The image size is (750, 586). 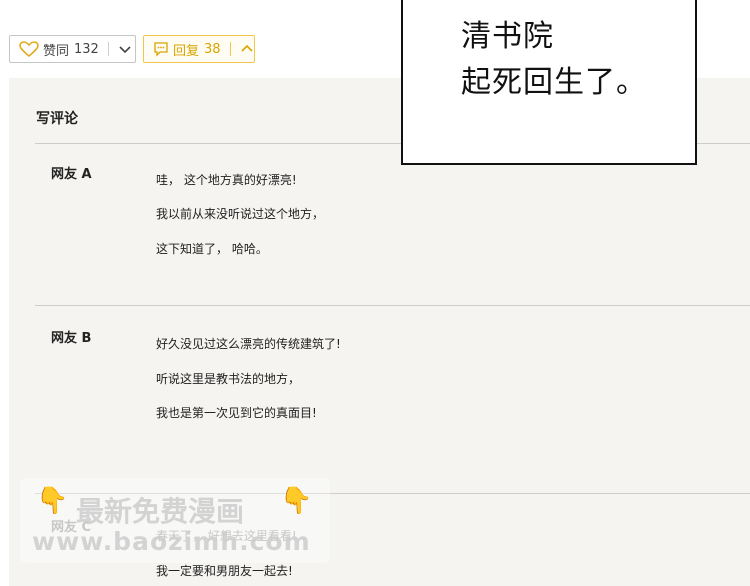 What do you see at coordinates (186, 51) in the screenshot?
I see `reply-label: 回复` at bounding box center [186, 51].